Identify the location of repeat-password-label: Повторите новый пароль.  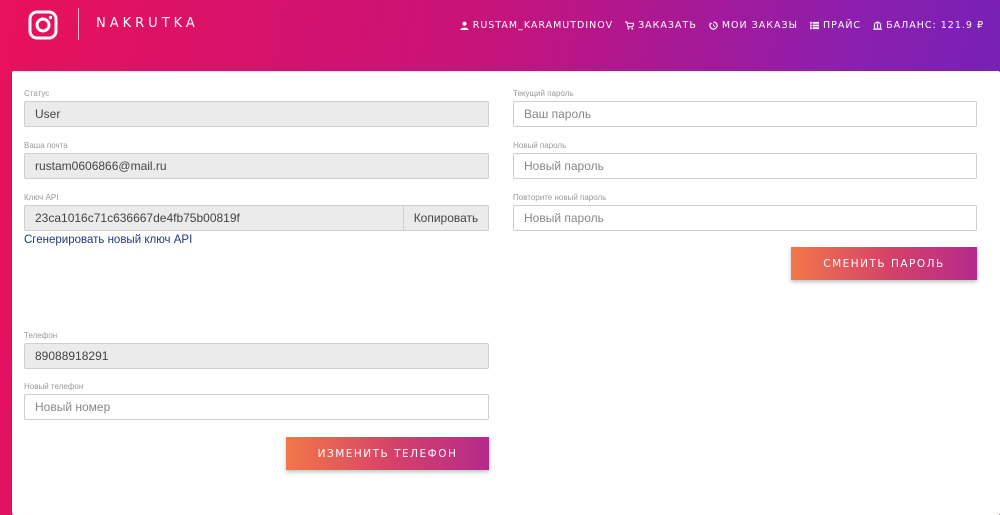
(560, 197).